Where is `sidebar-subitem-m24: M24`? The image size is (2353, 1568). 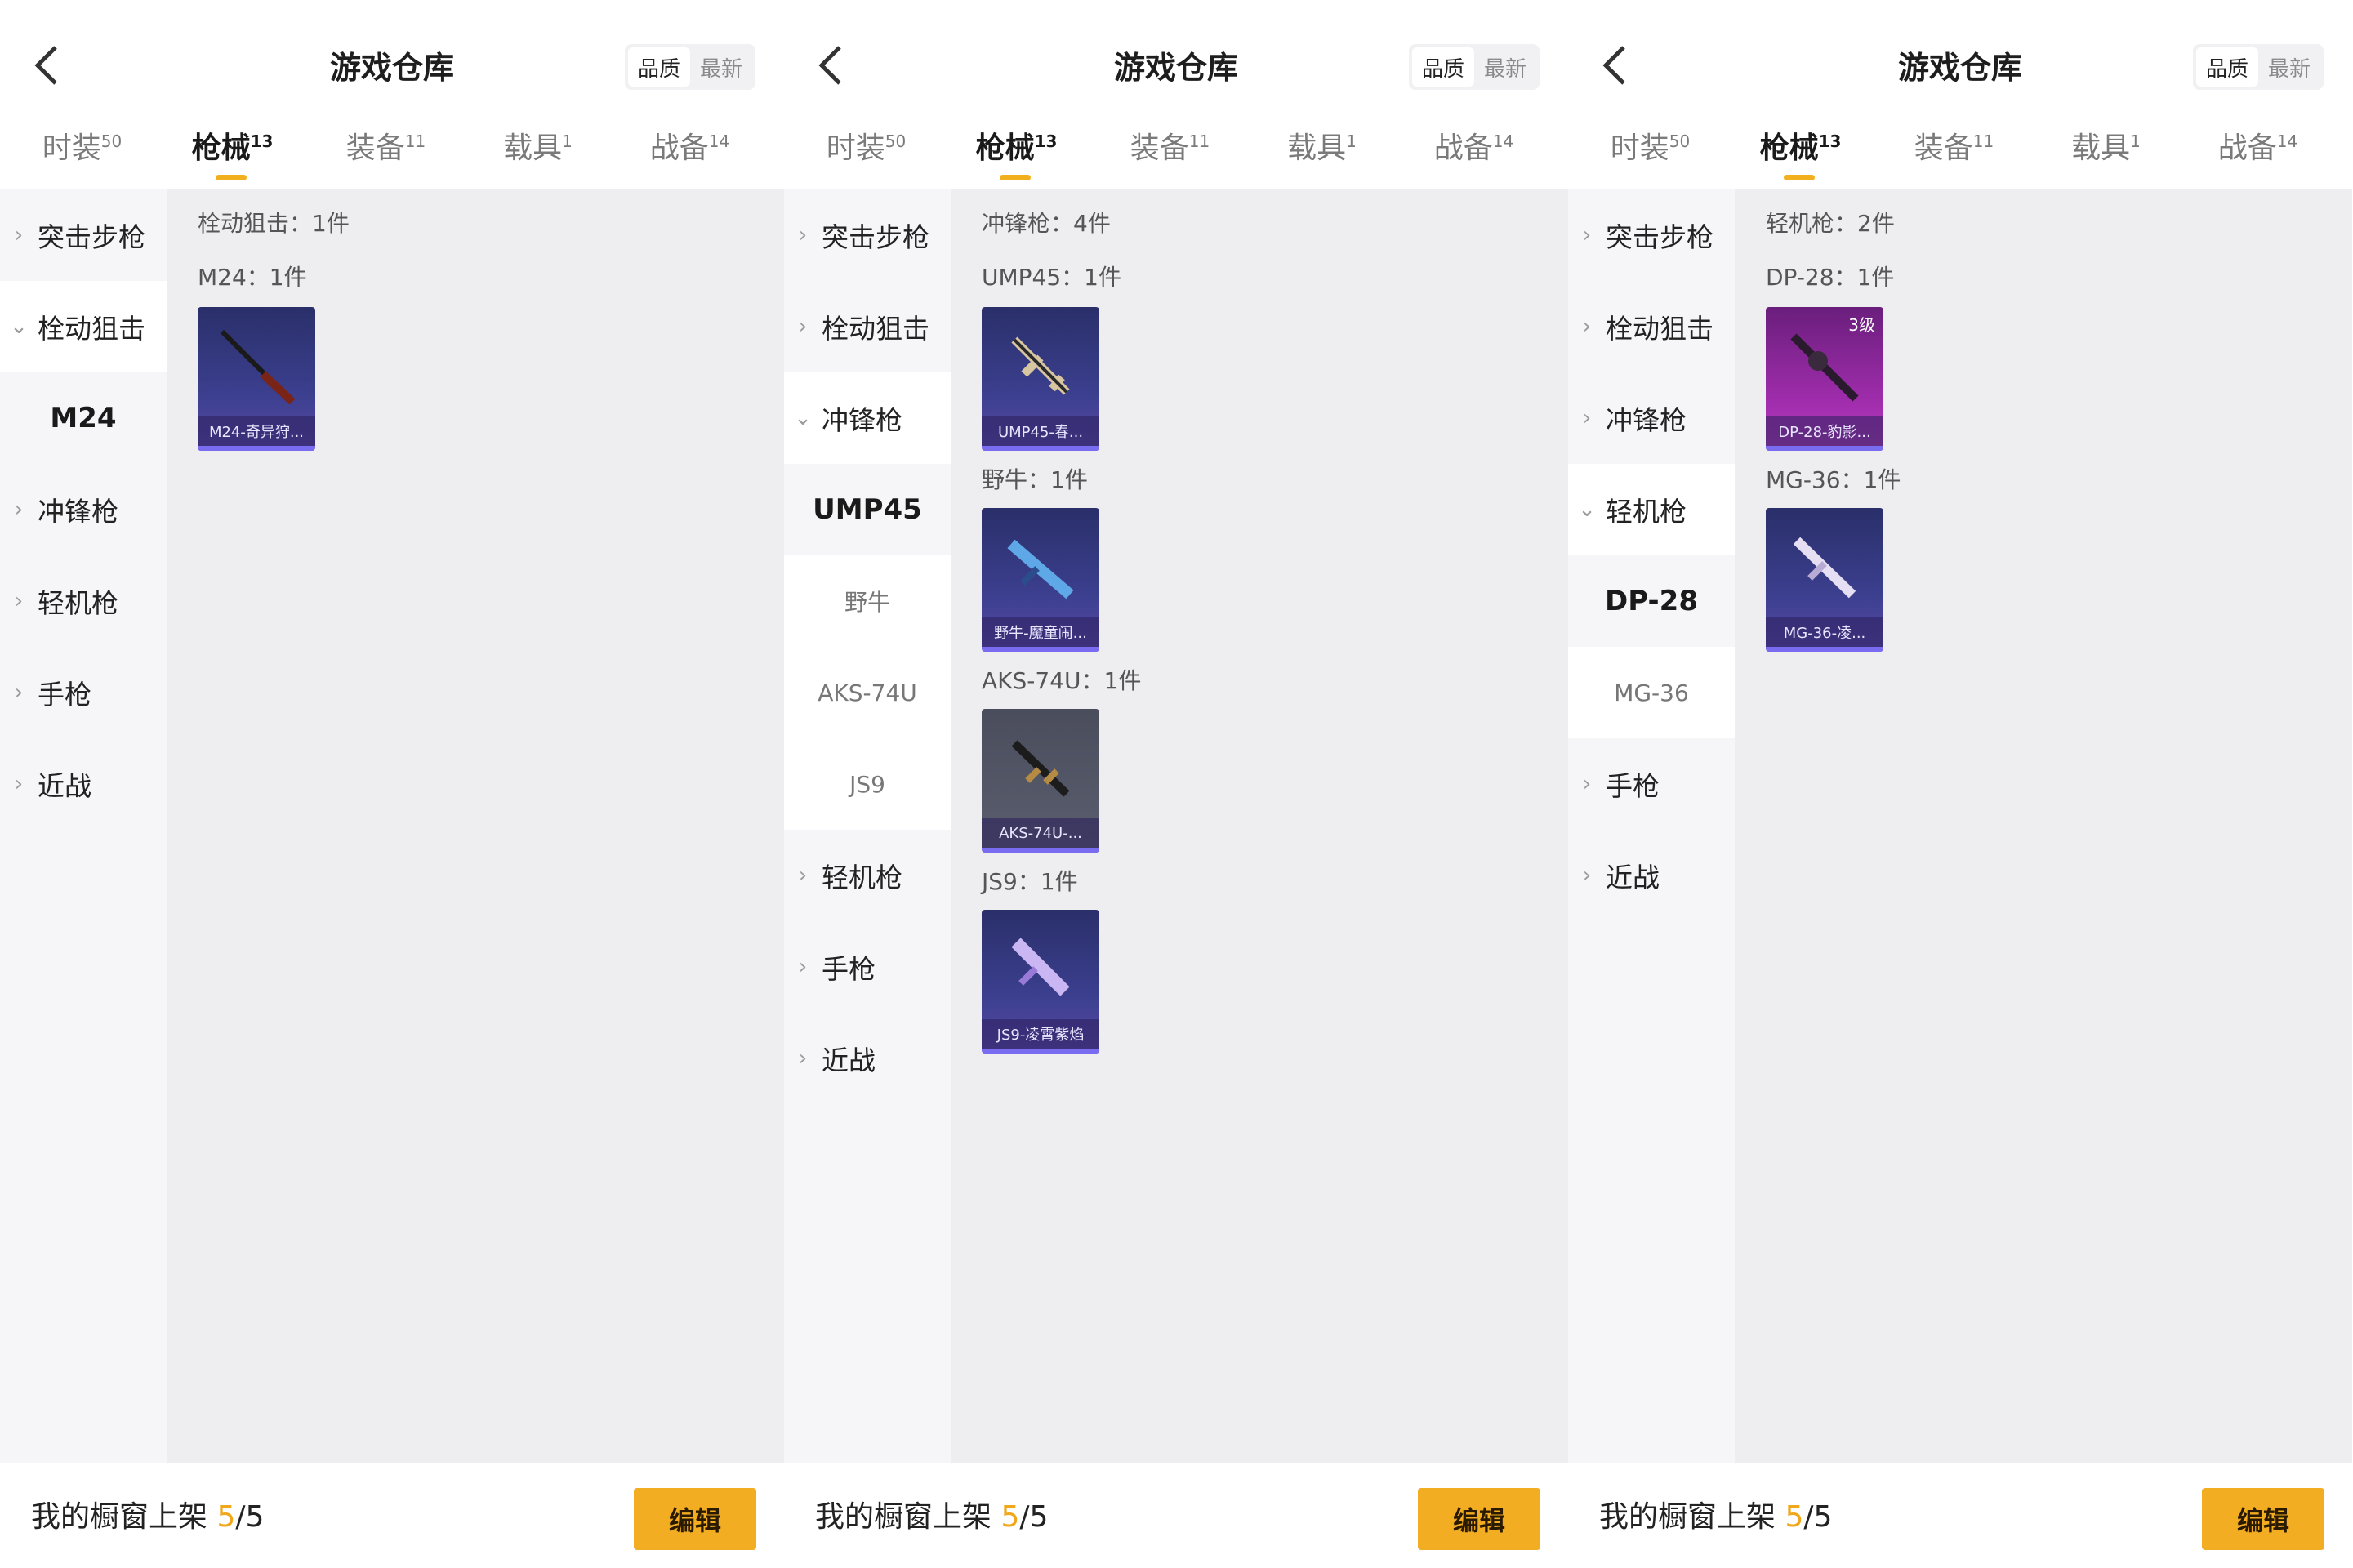
sidebar-subitem-m24: M24 is located at coordinates (84, 418).